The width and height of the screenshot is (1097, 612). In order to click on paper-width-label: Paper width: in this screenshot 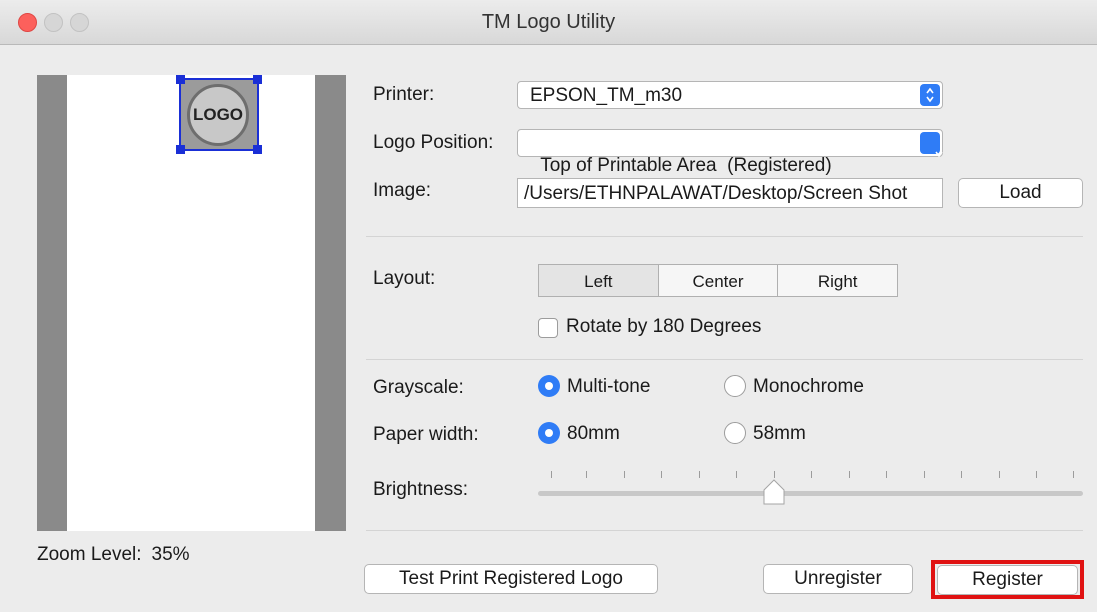, I will do `click(426, 434)`.